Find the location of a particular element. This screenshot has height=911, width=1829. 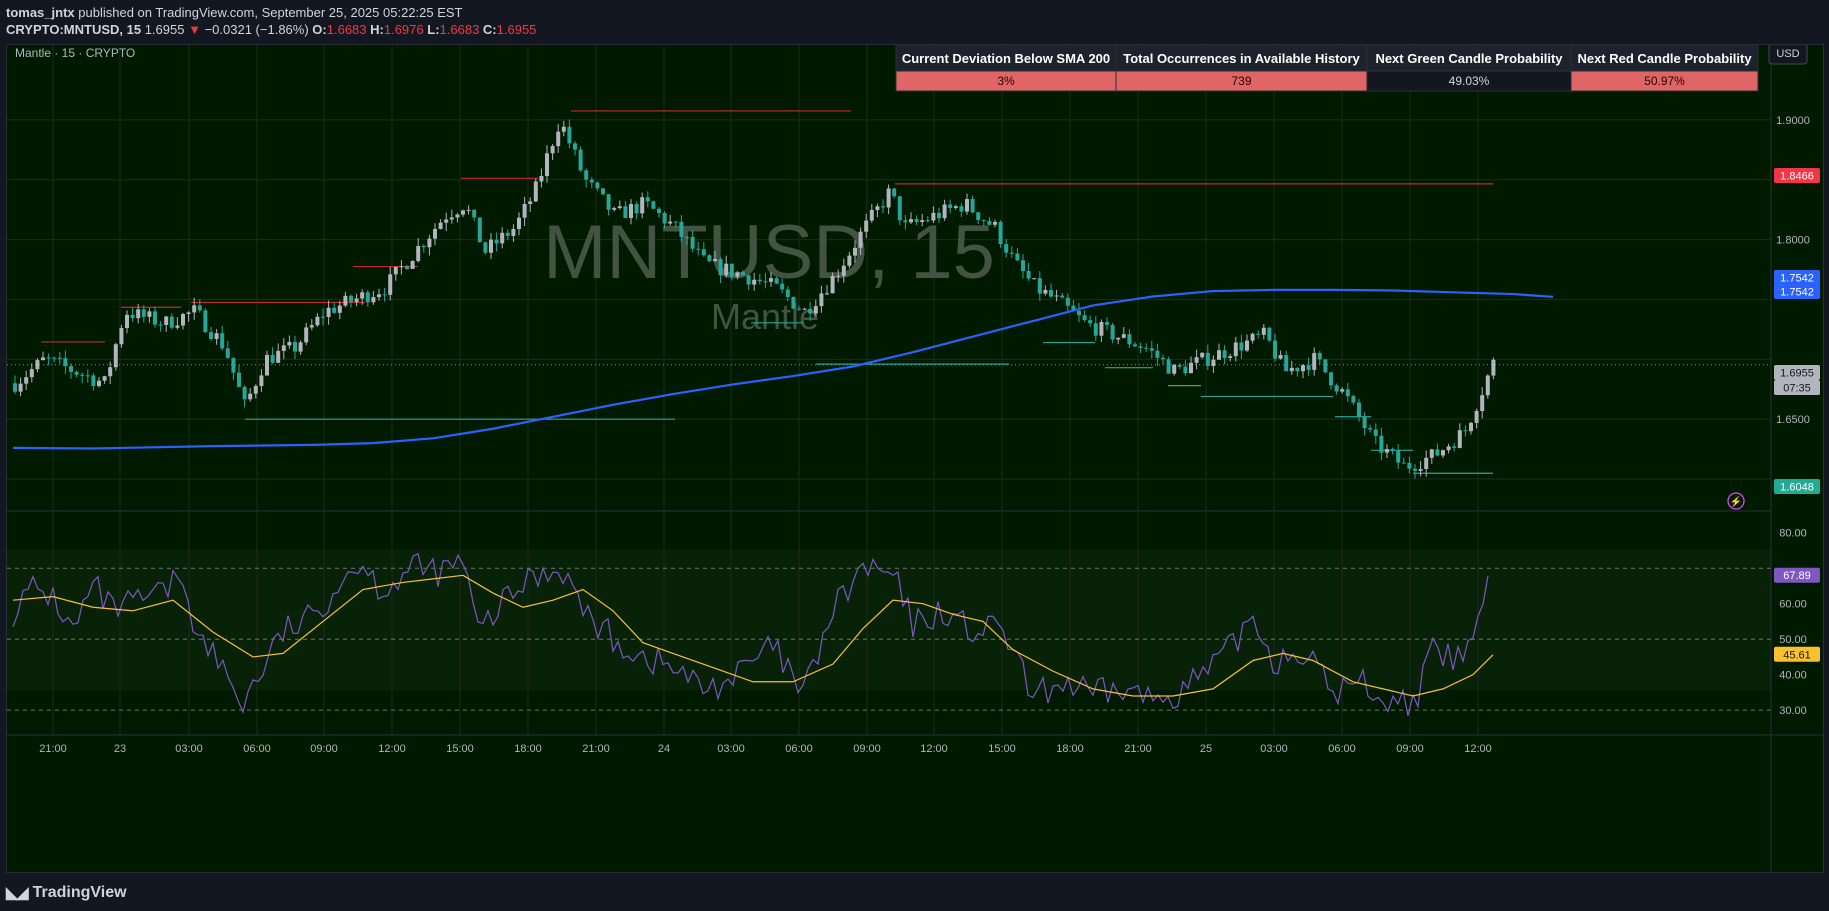

chart-legend: Mantle · 15 · CRYPTO is located at coordinates (75, 53).